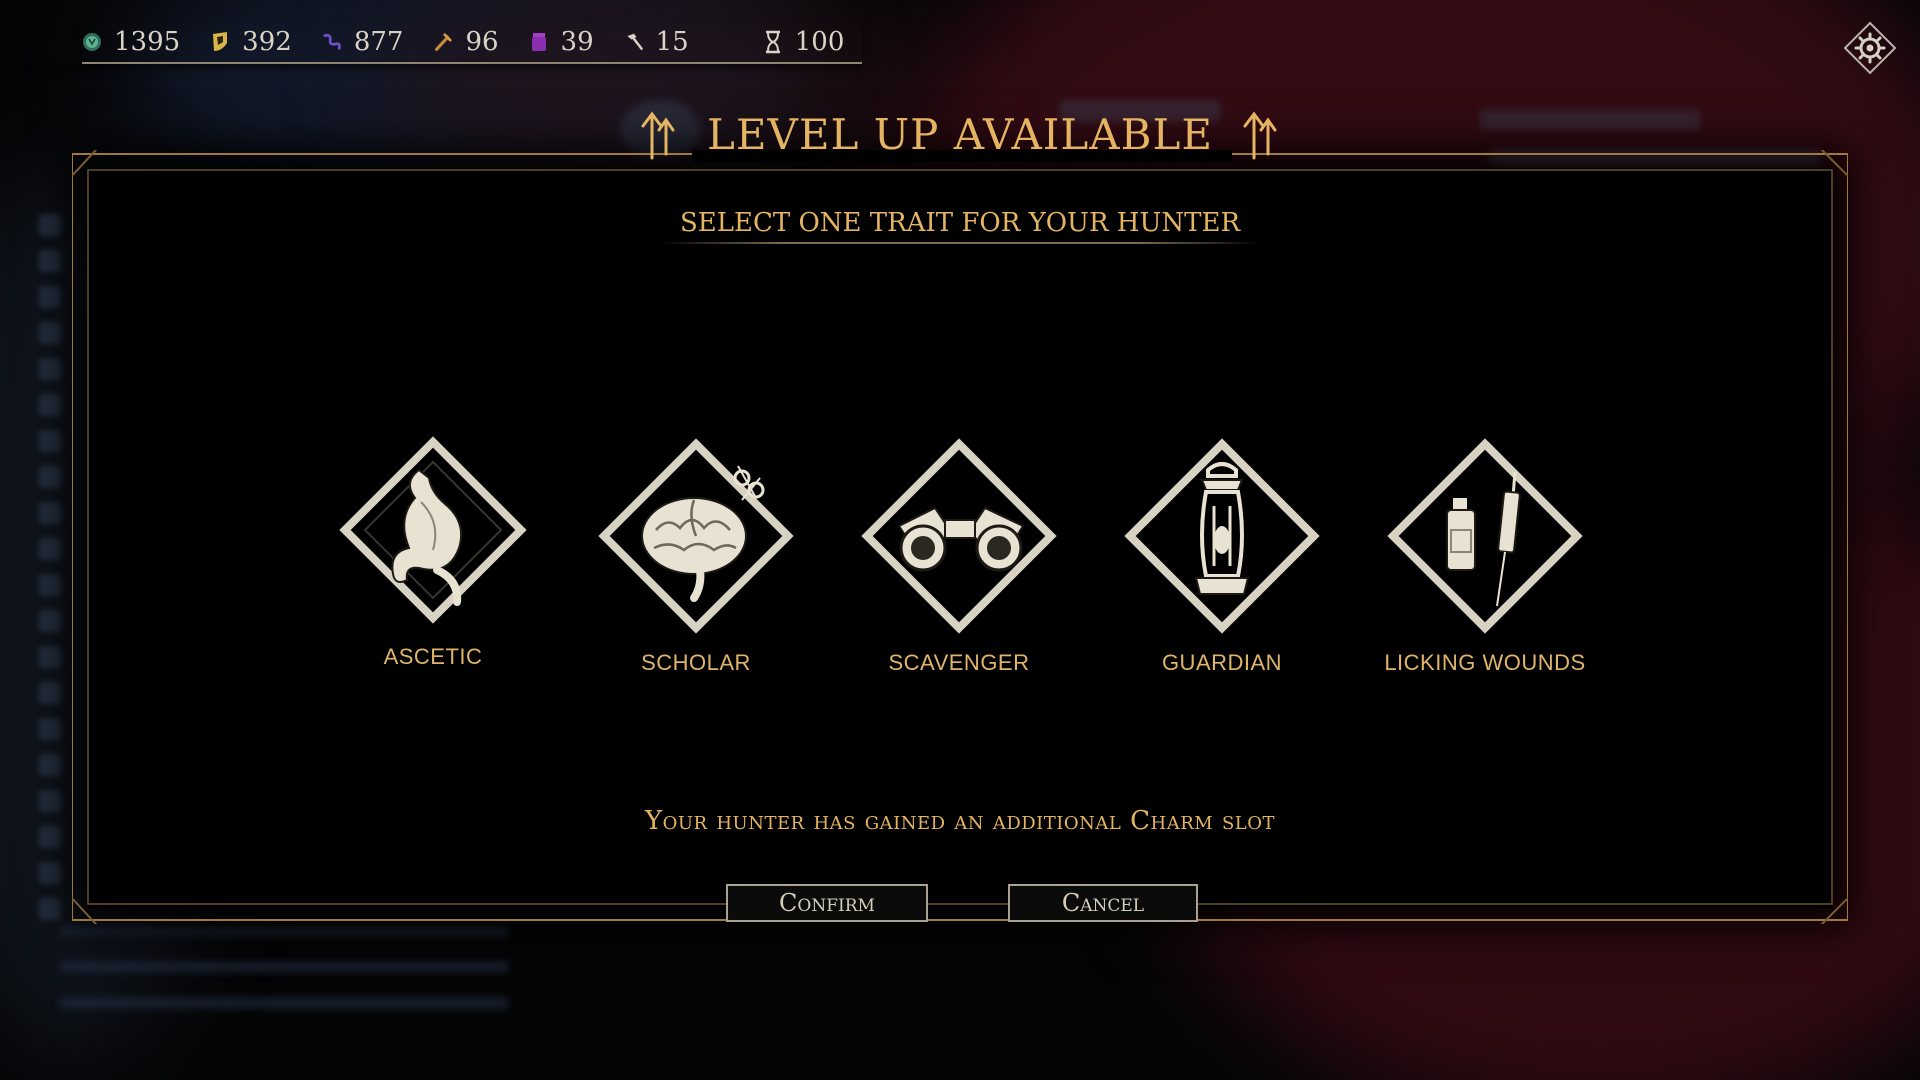 Image resolution: width=1920 pixels, height=1080 pixels. What do you see at coordinates (433, 656) in the screenshot?
I see `trait-label: ASCETIC` at bounding box center [433, 656].